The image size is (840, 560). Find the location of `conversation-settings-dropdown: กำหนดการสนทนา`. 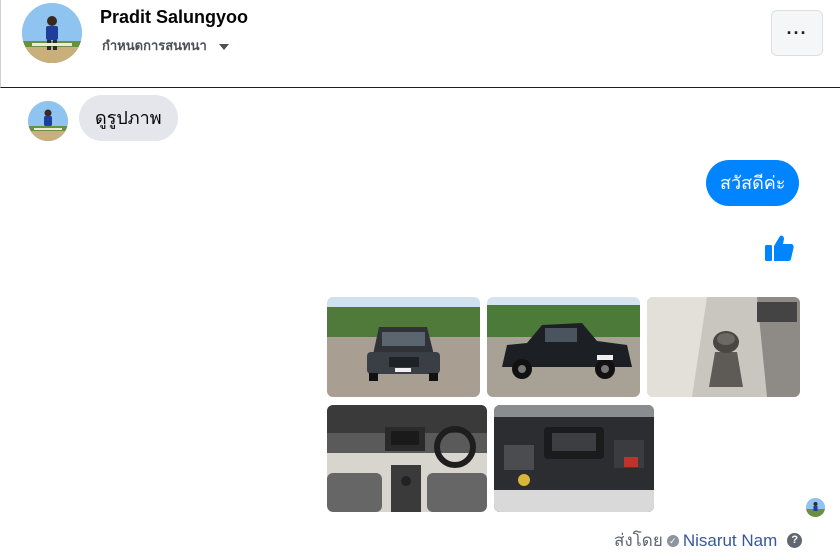

conversation-settings-dropdown: กำหนดการสนทนา is located at coordinates (165, 45).